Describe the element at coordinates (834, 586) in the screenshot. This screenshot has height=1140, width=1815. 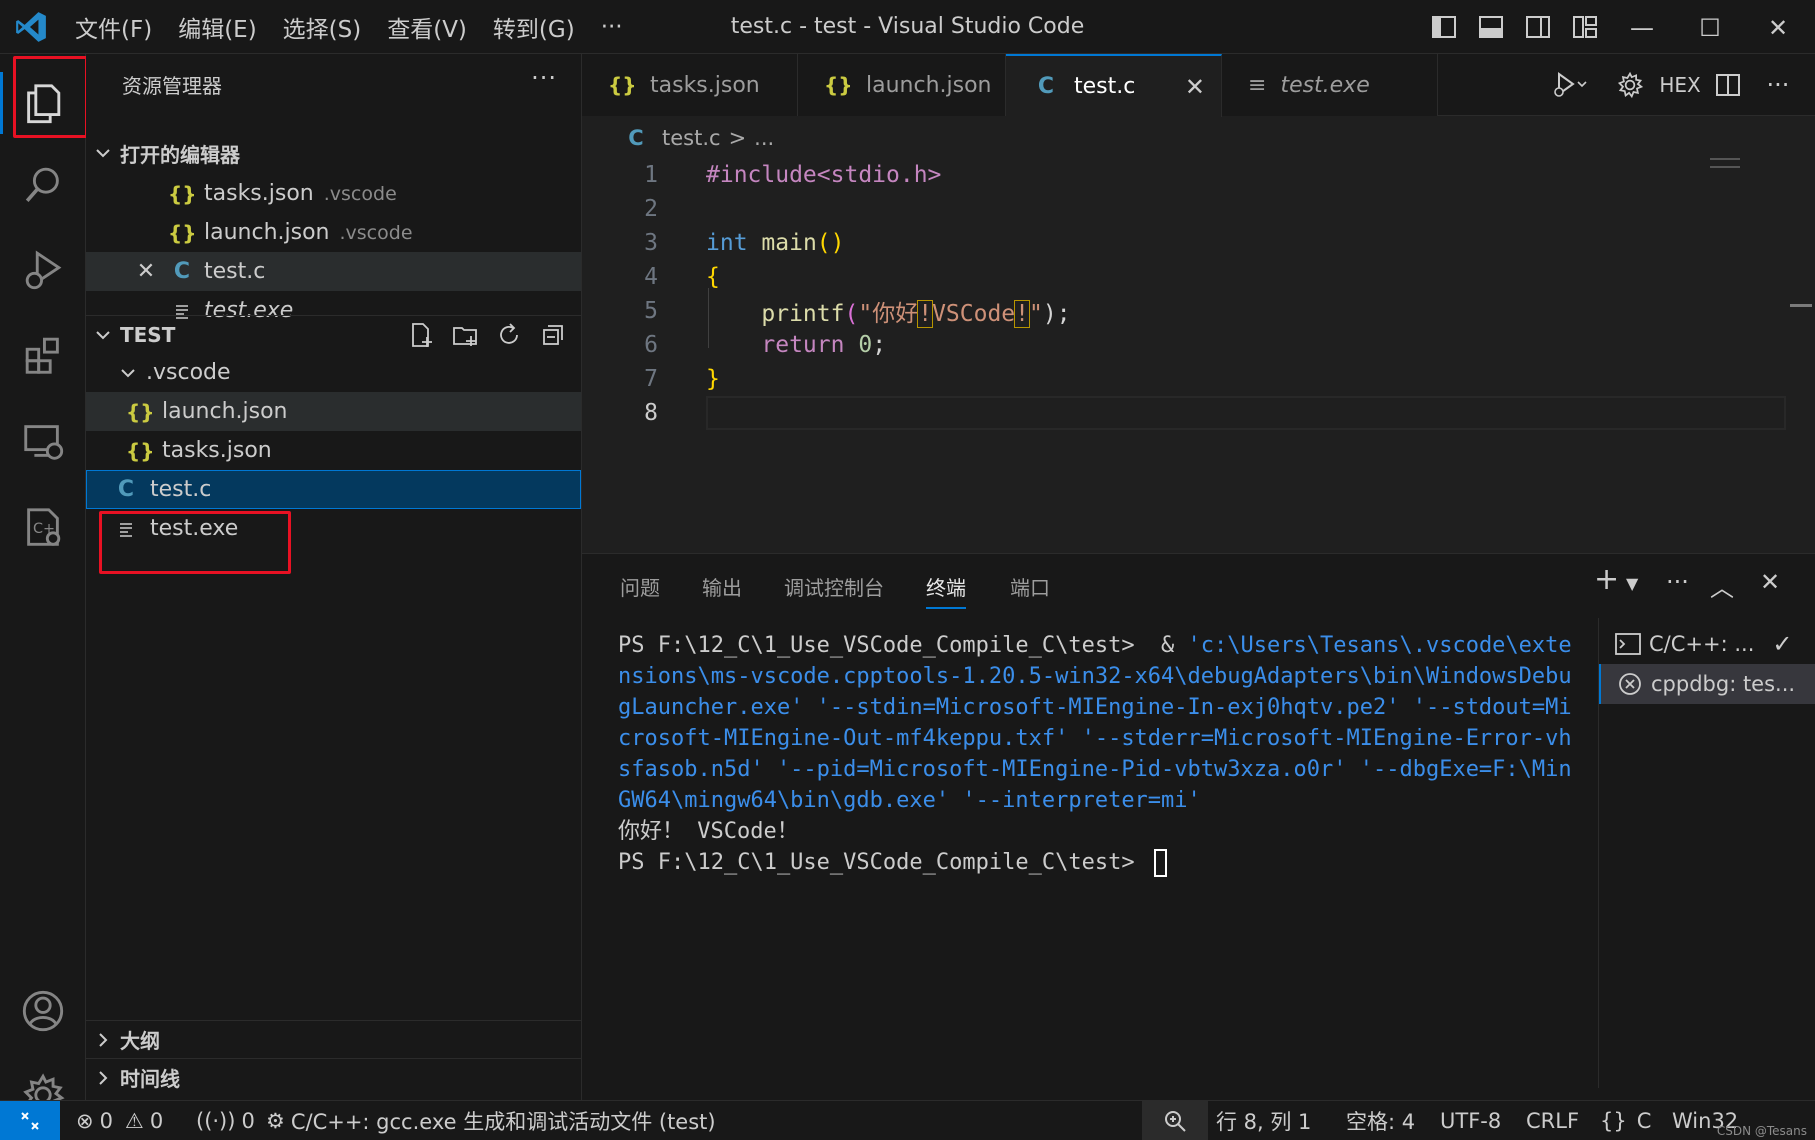
I see `tab-debug-console: 调试控制台` at that location.